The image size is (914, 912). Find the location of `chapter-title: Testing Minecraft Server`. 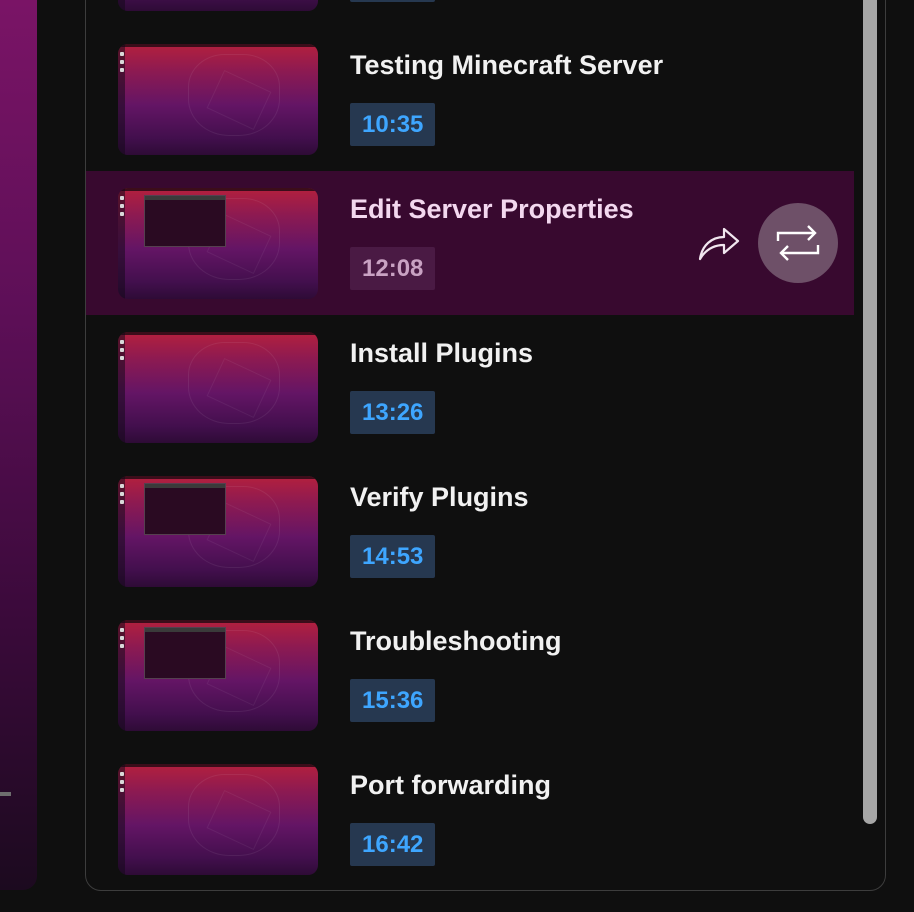

chapter-title: Testing Minecraft Server is located at coordinates (507, 65).